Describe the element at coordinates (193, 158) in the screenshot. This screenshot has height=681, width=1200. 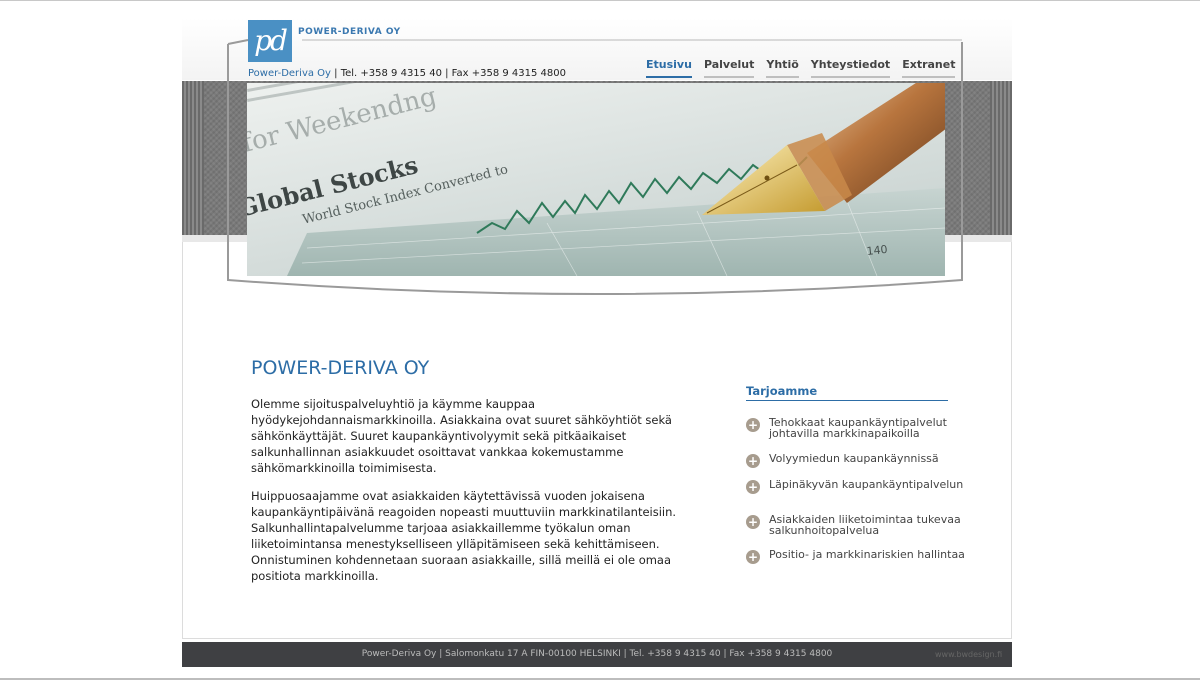
I see `left-stripes` at that location.